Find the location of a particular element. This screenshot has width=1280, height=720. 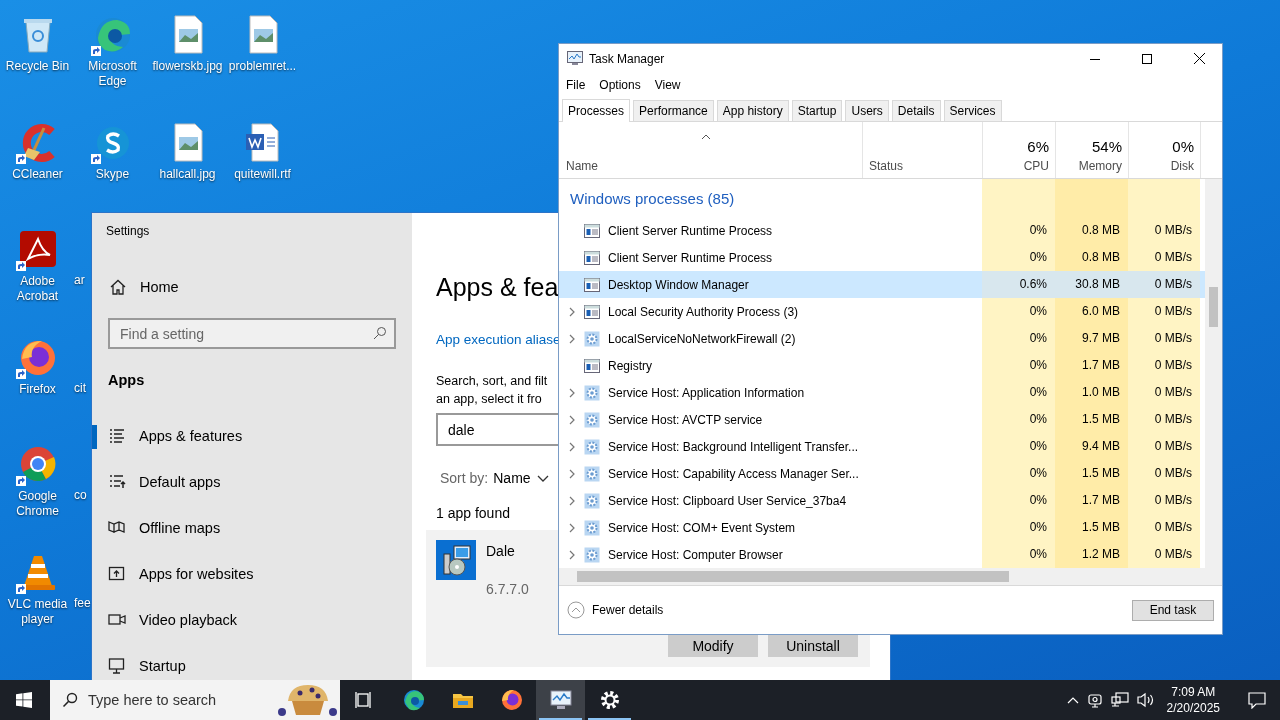

app-execution-link: App execution aliase is located at coordinates (498, 340).